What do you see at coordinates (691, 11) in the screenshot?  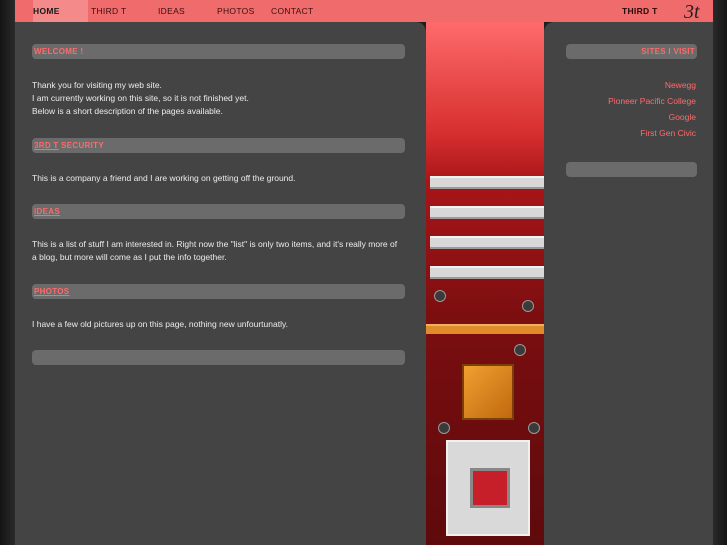 I see `logo-text: 3t` at bounding box center [691, 11].